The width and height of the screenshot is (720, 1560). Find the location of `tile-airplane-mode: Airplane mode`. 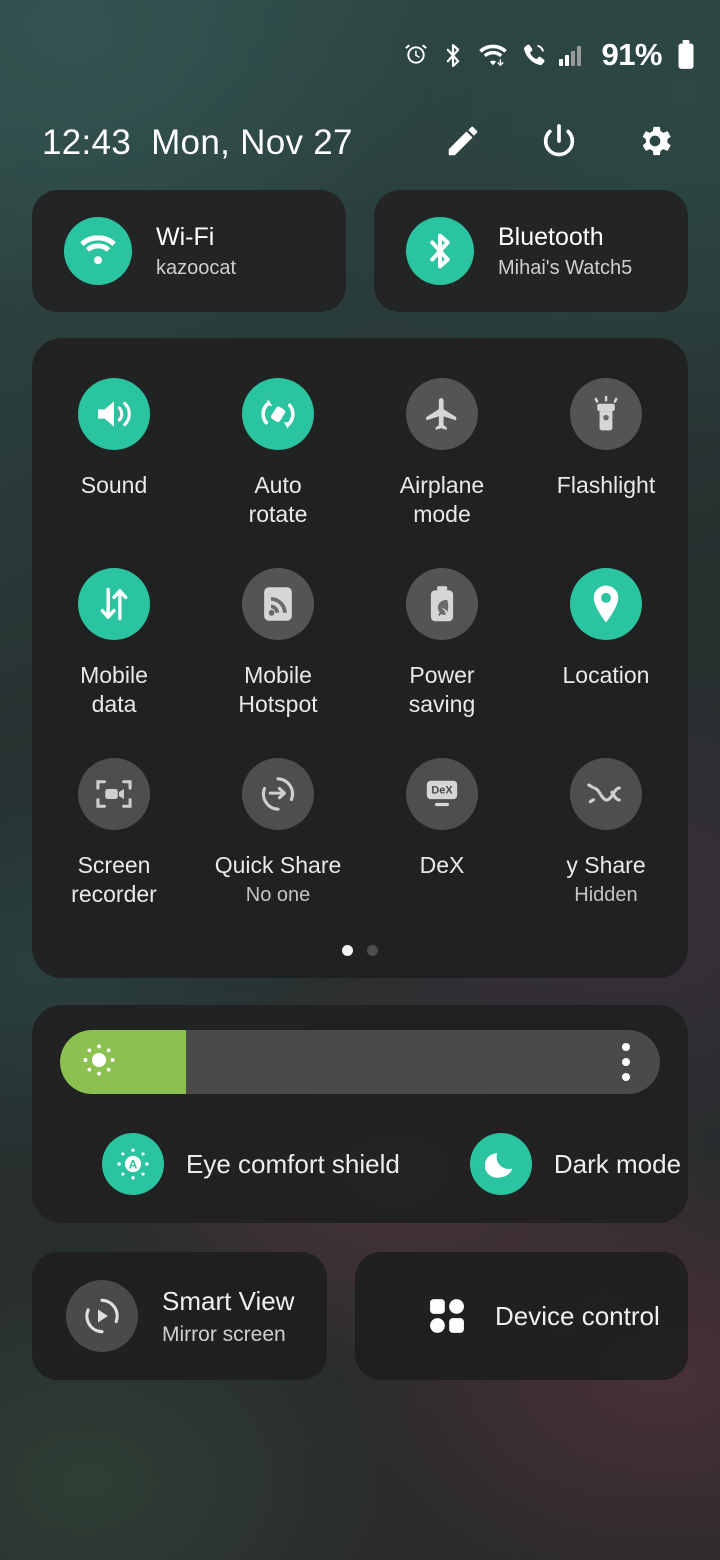

tile-airplane-mode: Airplane mode is located at coordinates (442, 473).